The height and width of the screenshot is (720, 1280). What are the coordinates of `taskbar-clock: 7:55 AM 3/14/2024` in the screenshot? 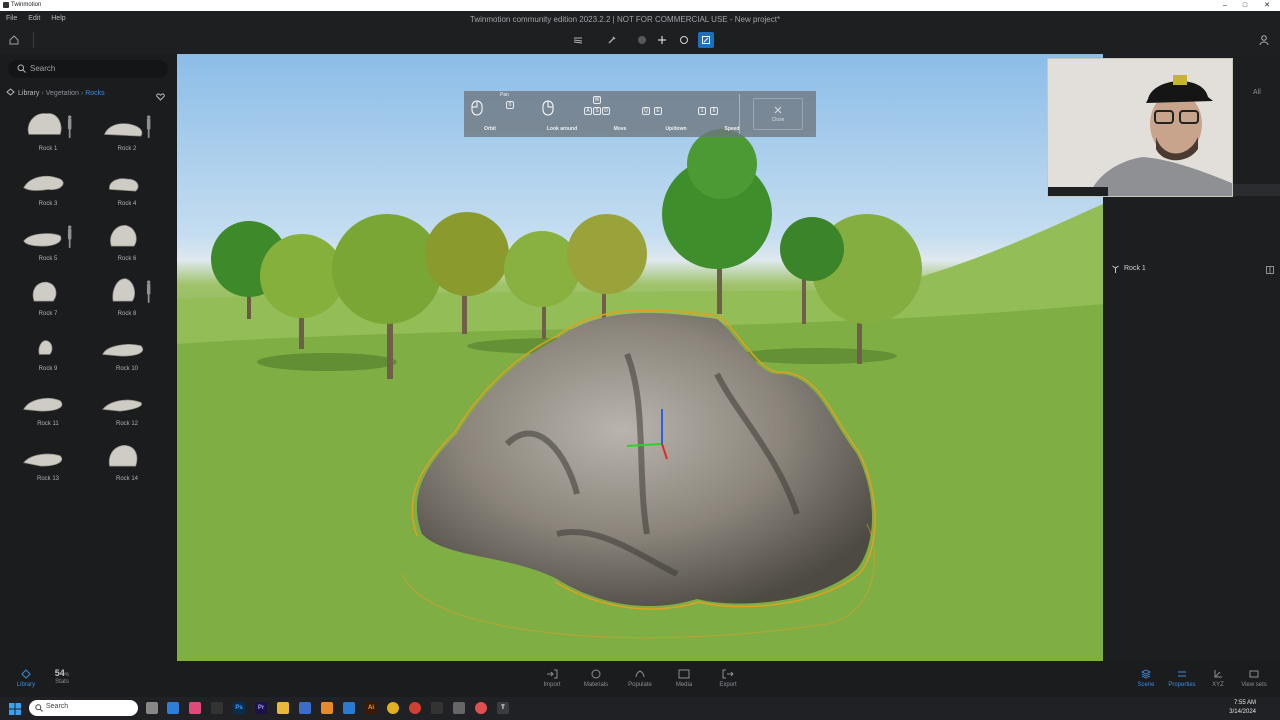 It's located at (1242, 708).